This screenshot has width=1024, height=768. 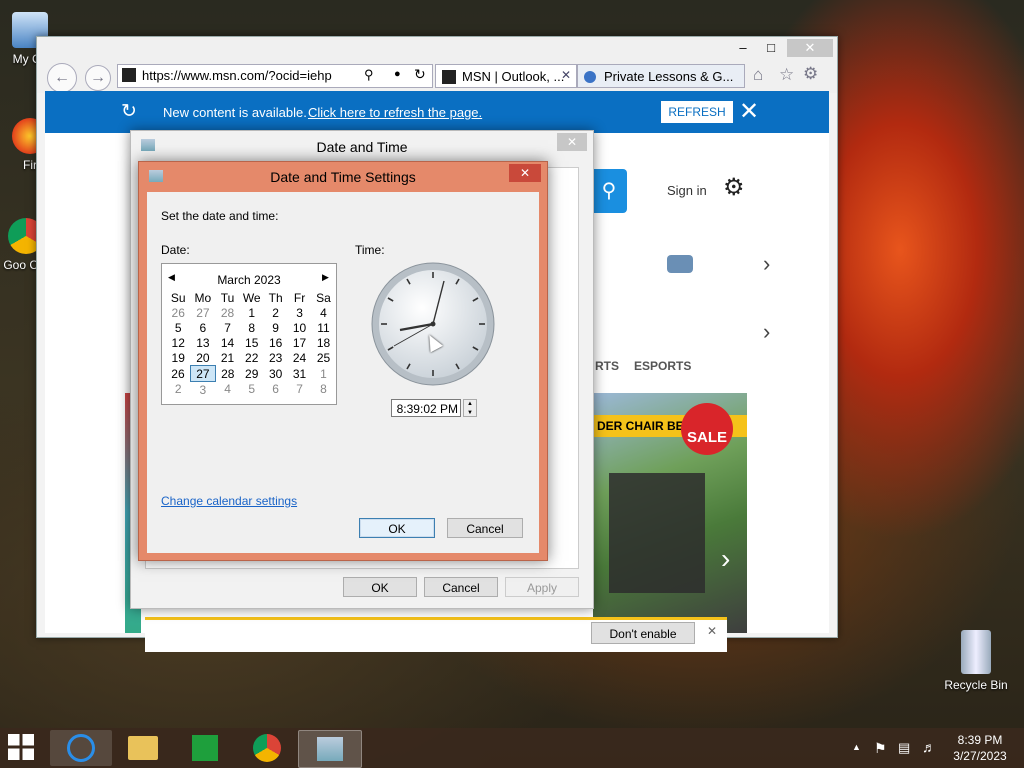 I want to click on taskbar-date-time, so click(x=330, y=749).